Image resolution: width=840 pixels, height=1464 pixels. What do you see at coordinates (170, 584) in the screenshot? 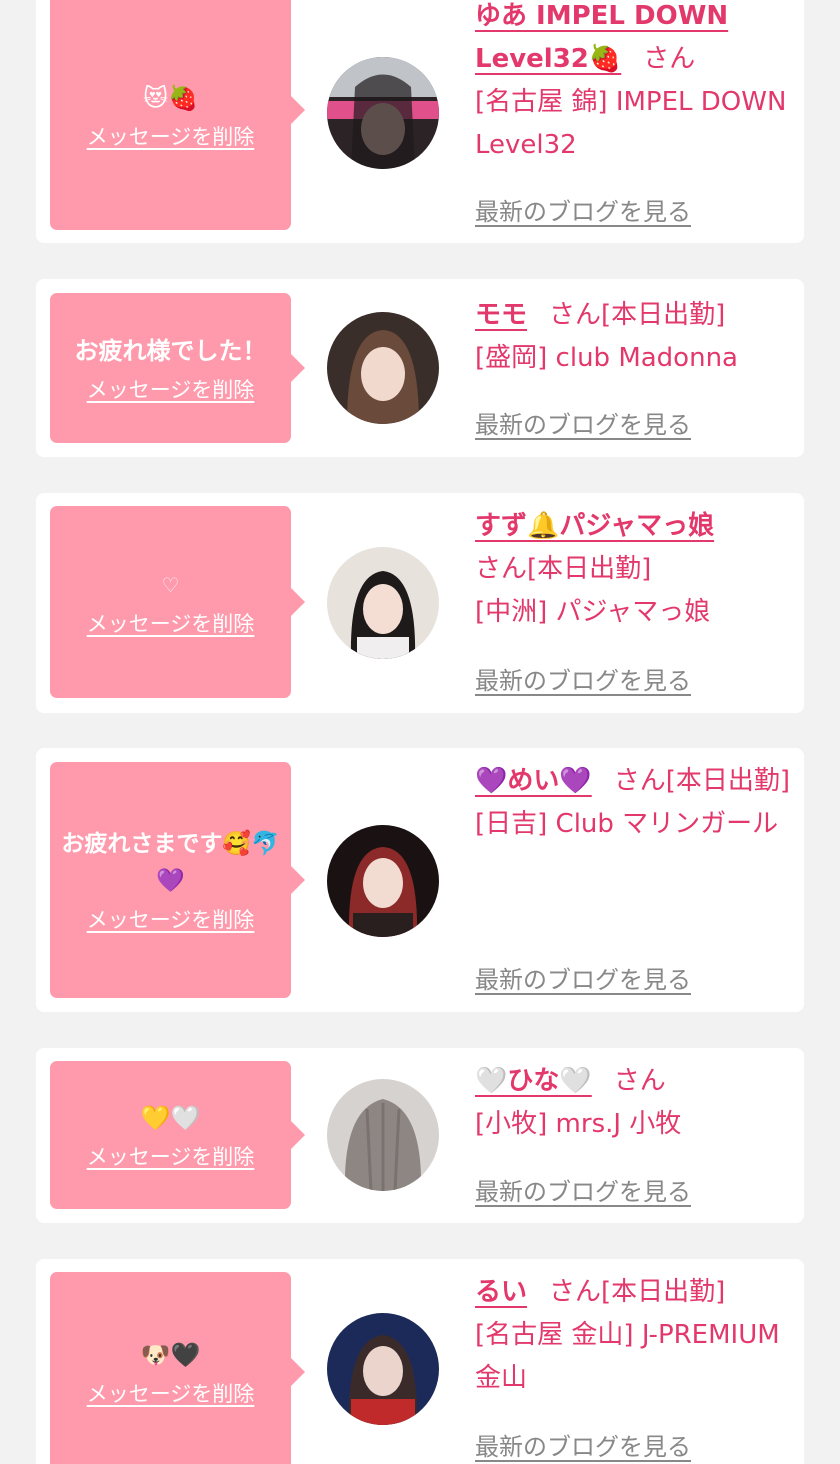
I see `message-text: ♡` at bounding box center [170, 584].